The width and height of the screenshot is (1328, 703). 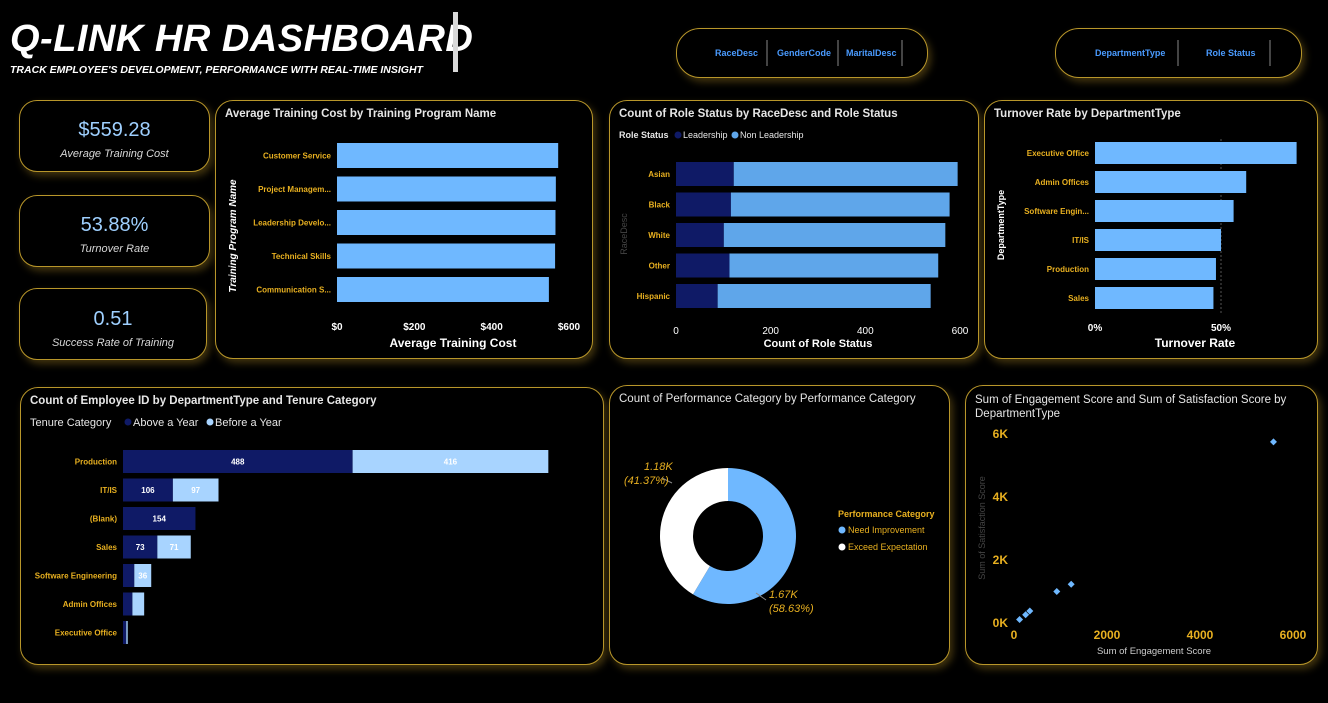 I want to click on legend-title: Tenure Category, so click(x=71, y=423).